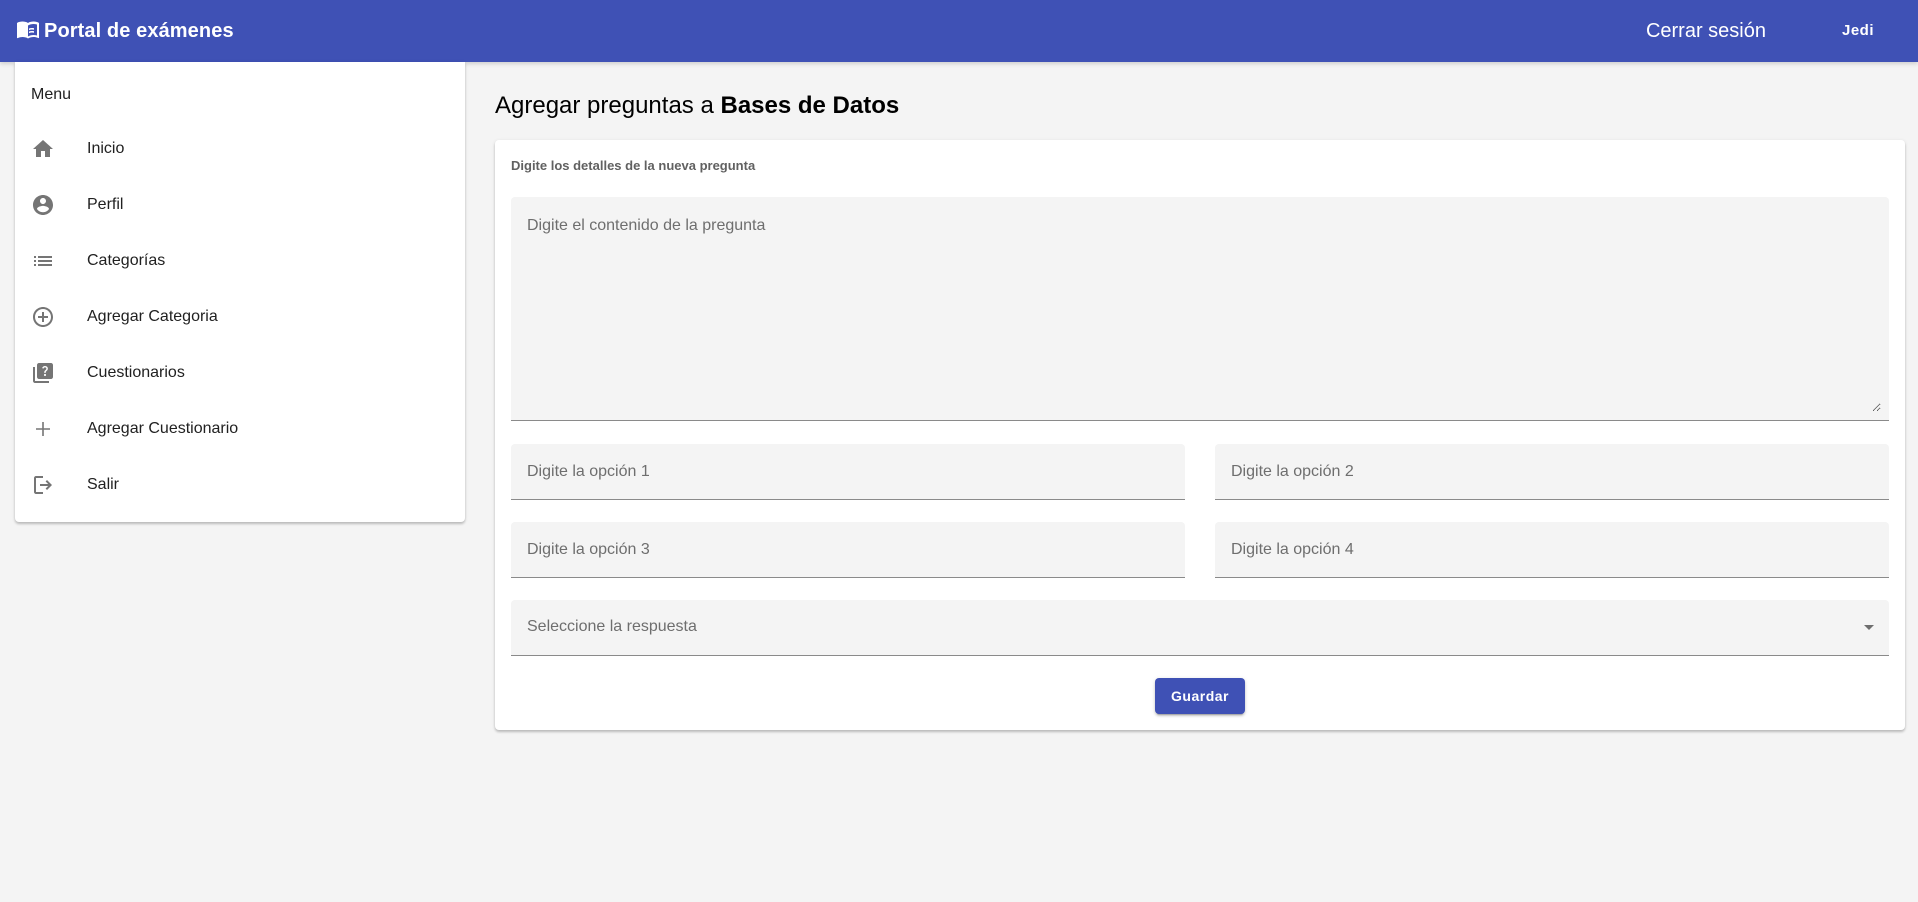 This screenshot has width=1918, height=902. I want to click on option-2-field, so click(1552, 472).